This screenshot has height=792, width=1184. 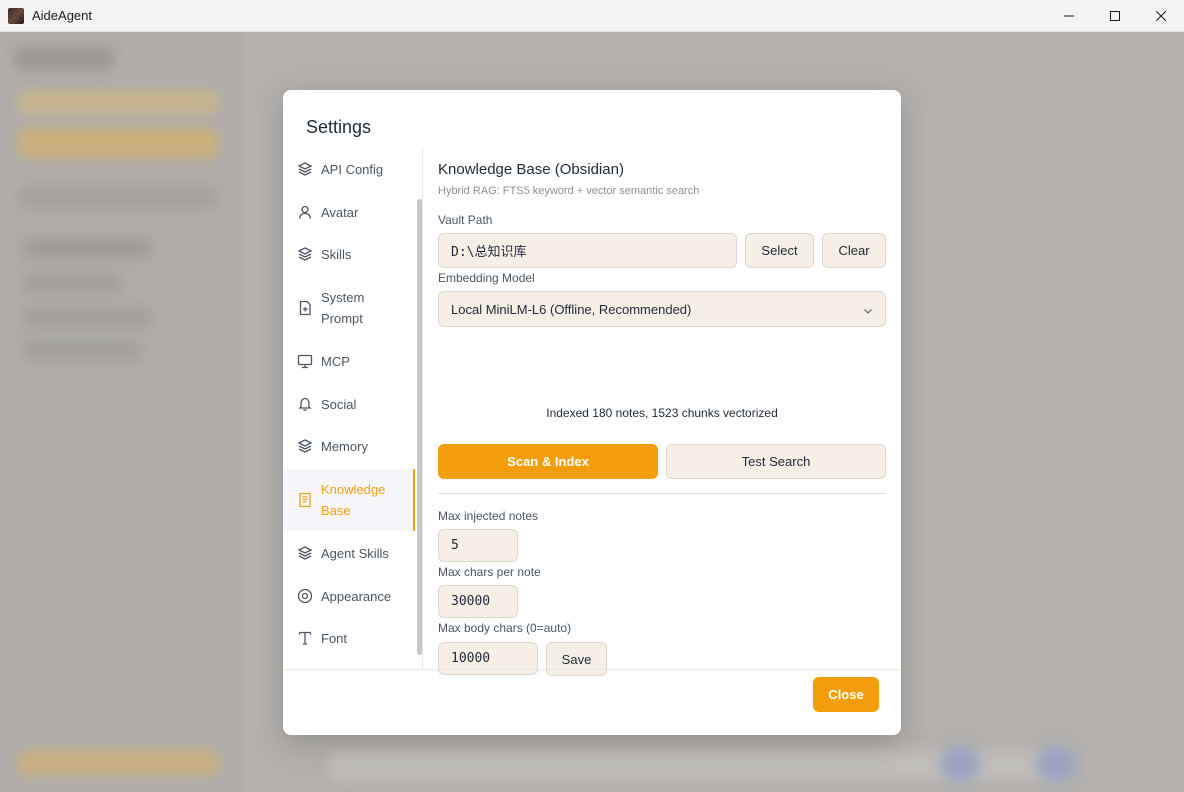 I want to click on select-button: Select, so click(x=779, y=250).